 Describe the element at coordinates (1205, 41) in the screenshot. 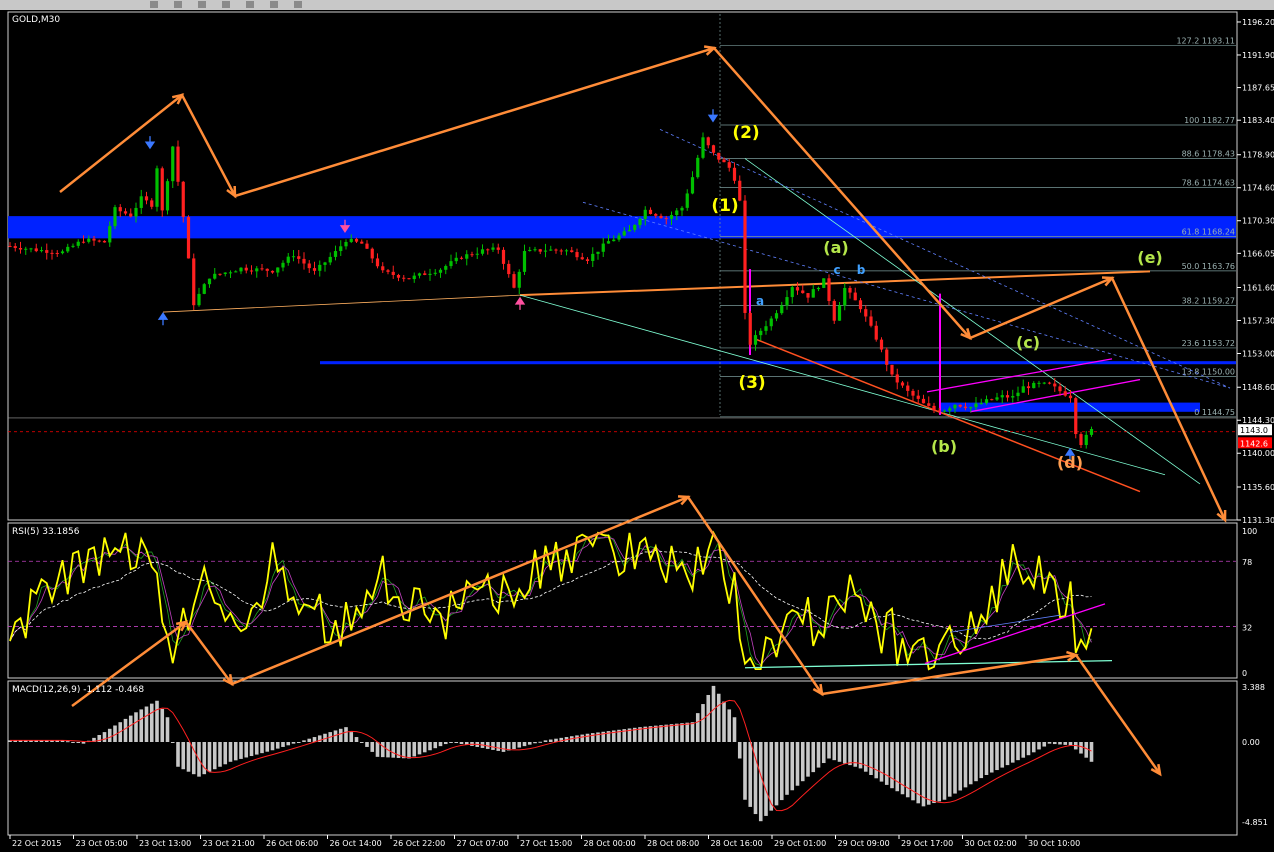

I see `fib-level-label: 127.2 1193.11` at that location.